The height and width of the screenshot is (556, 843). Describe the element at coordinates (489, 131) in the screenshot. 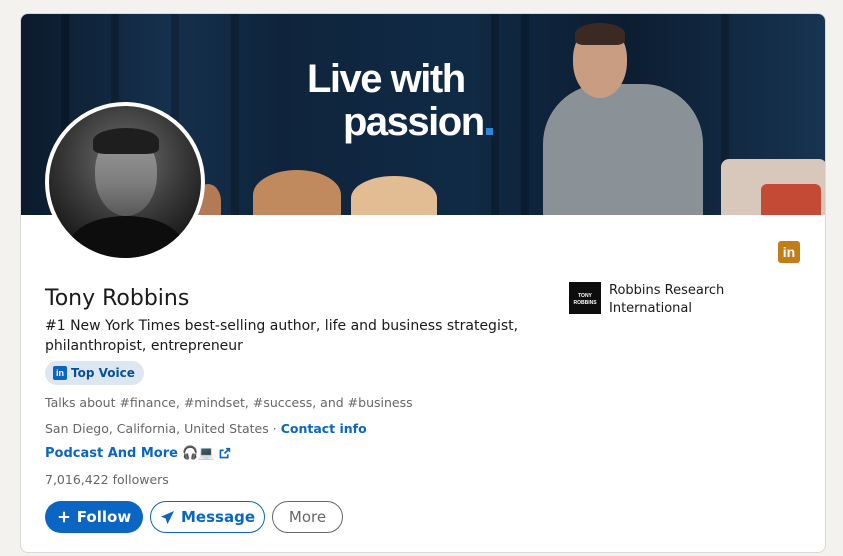

I see `banner-dot` at that location.